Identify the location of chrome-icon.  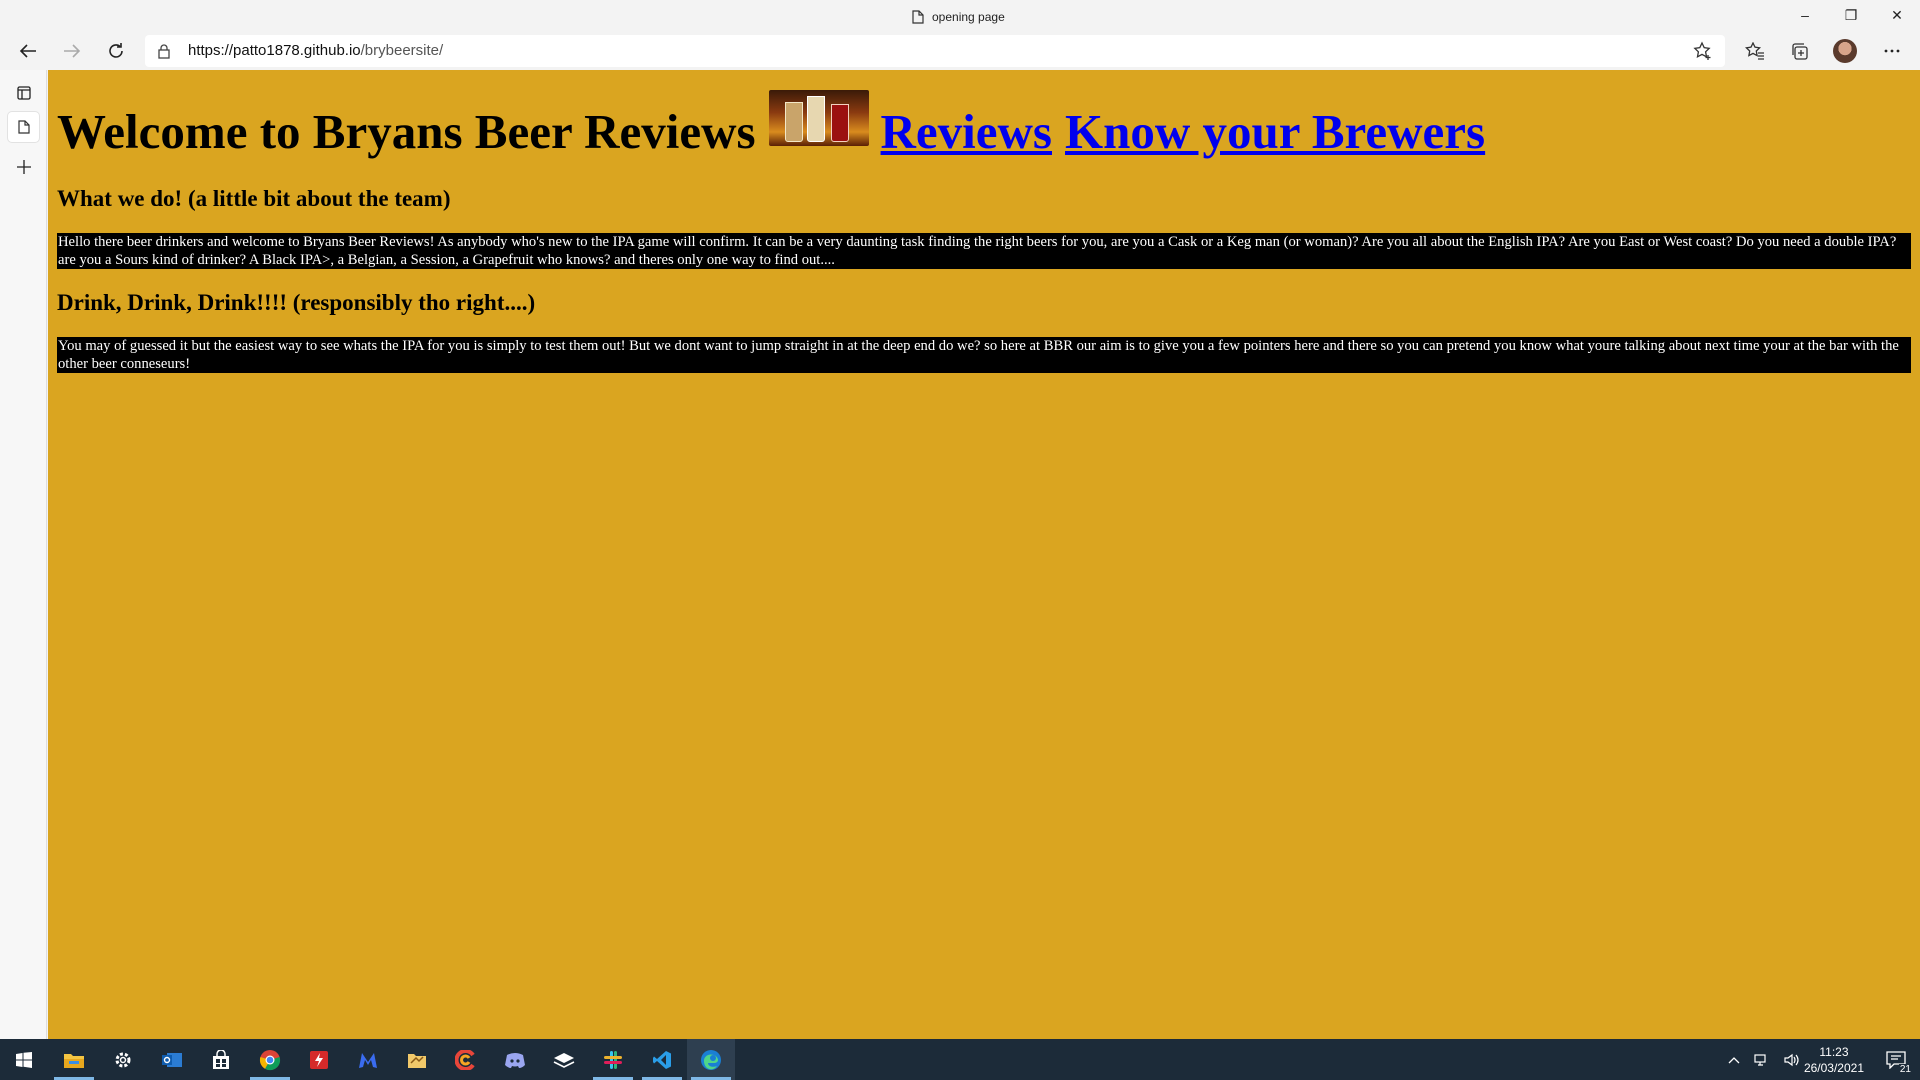
(270, 1059).